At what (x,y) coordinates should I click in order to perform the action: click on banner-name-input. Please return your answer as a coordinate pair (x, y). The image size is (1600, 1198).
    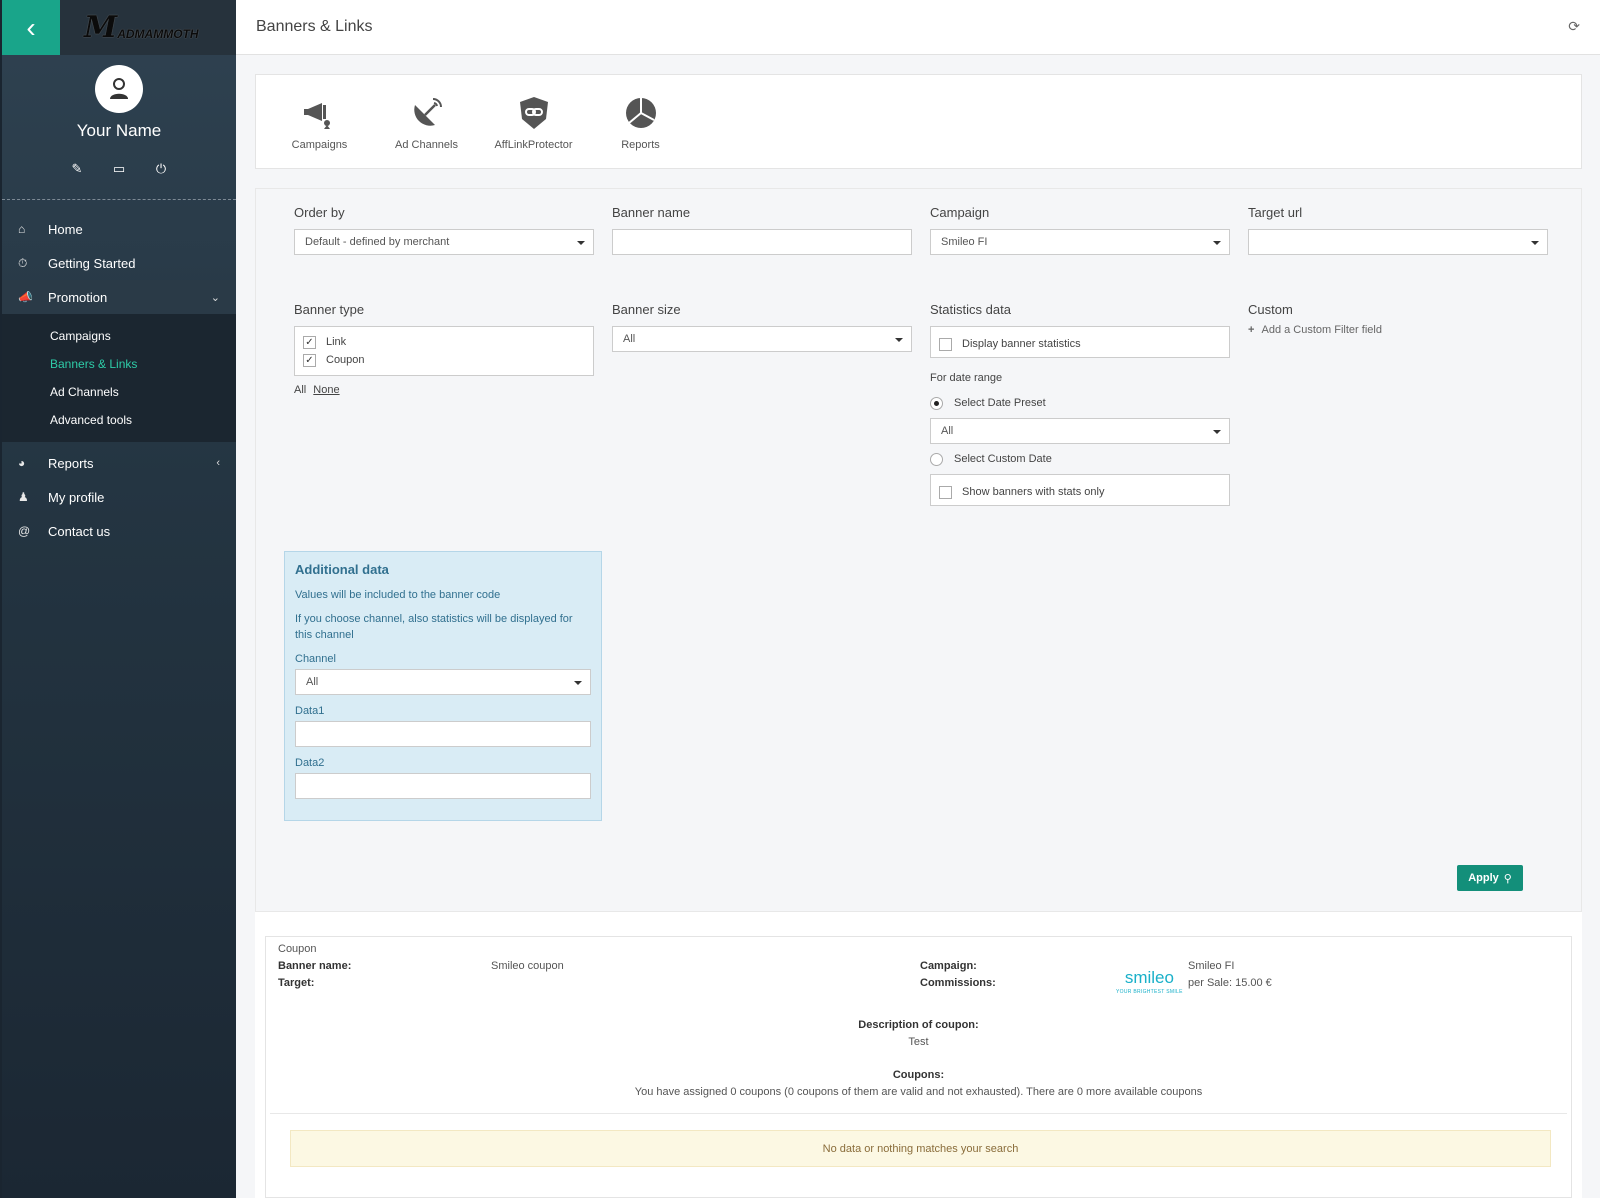
    Looking at the image, I should click on (762, 242).